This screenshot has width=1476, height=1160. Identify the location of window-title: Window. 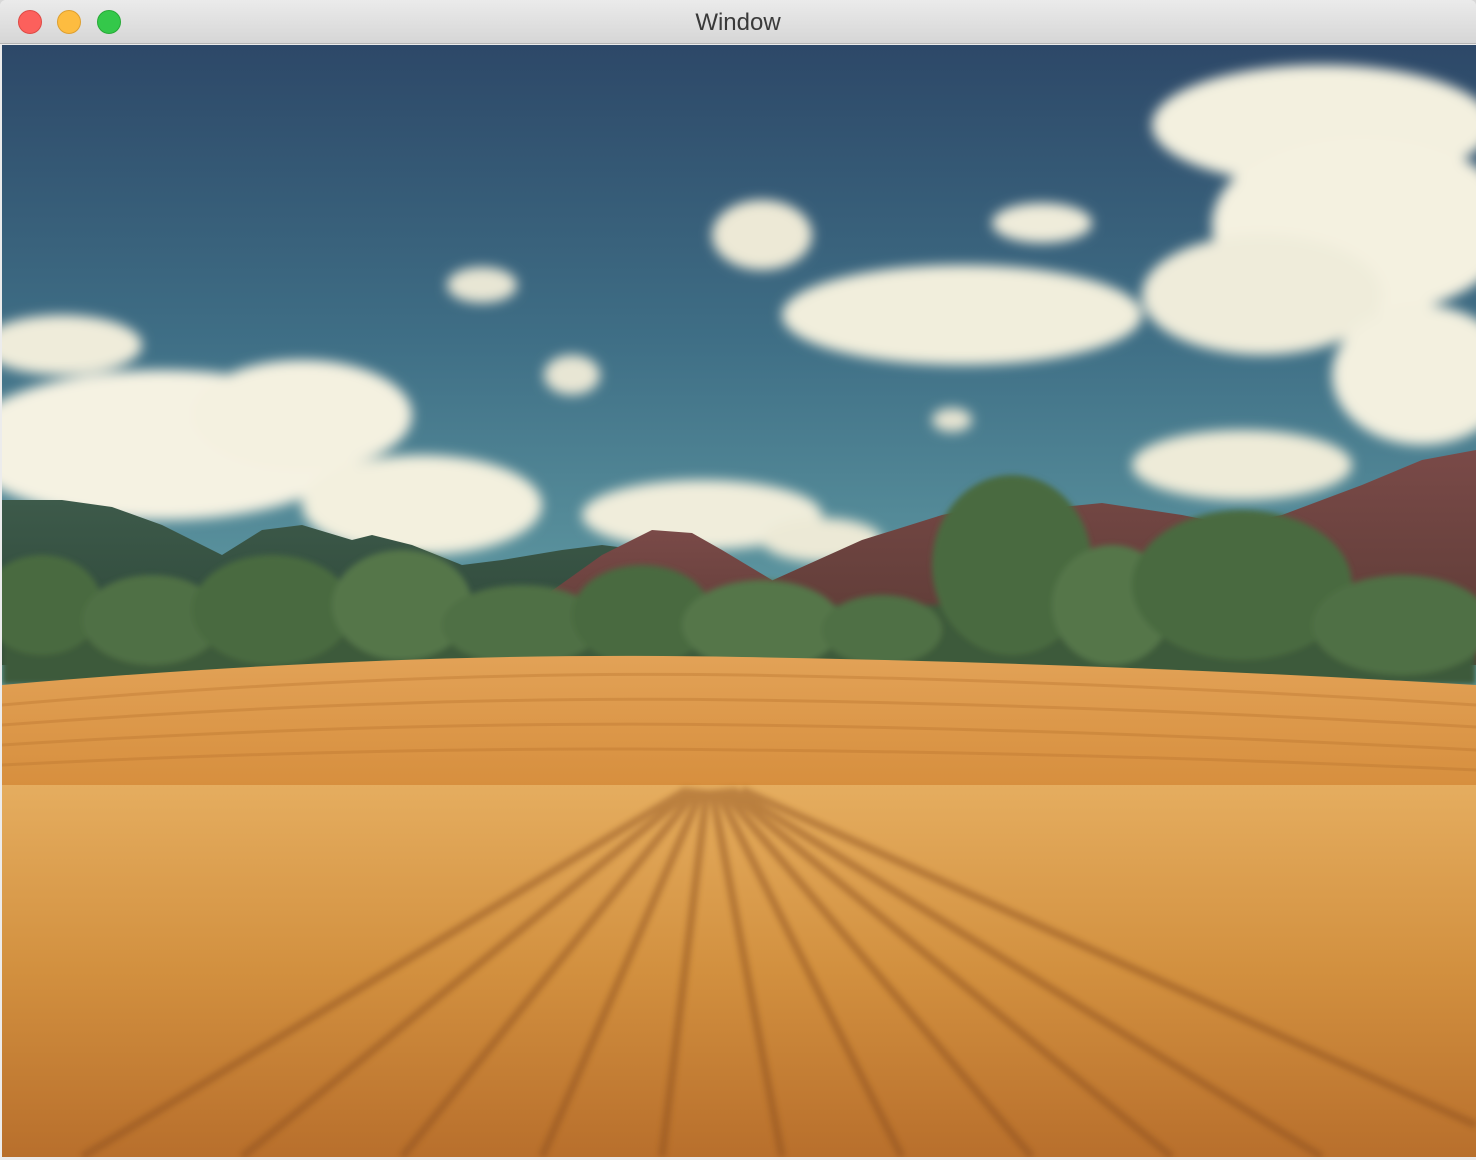
(738, 22).